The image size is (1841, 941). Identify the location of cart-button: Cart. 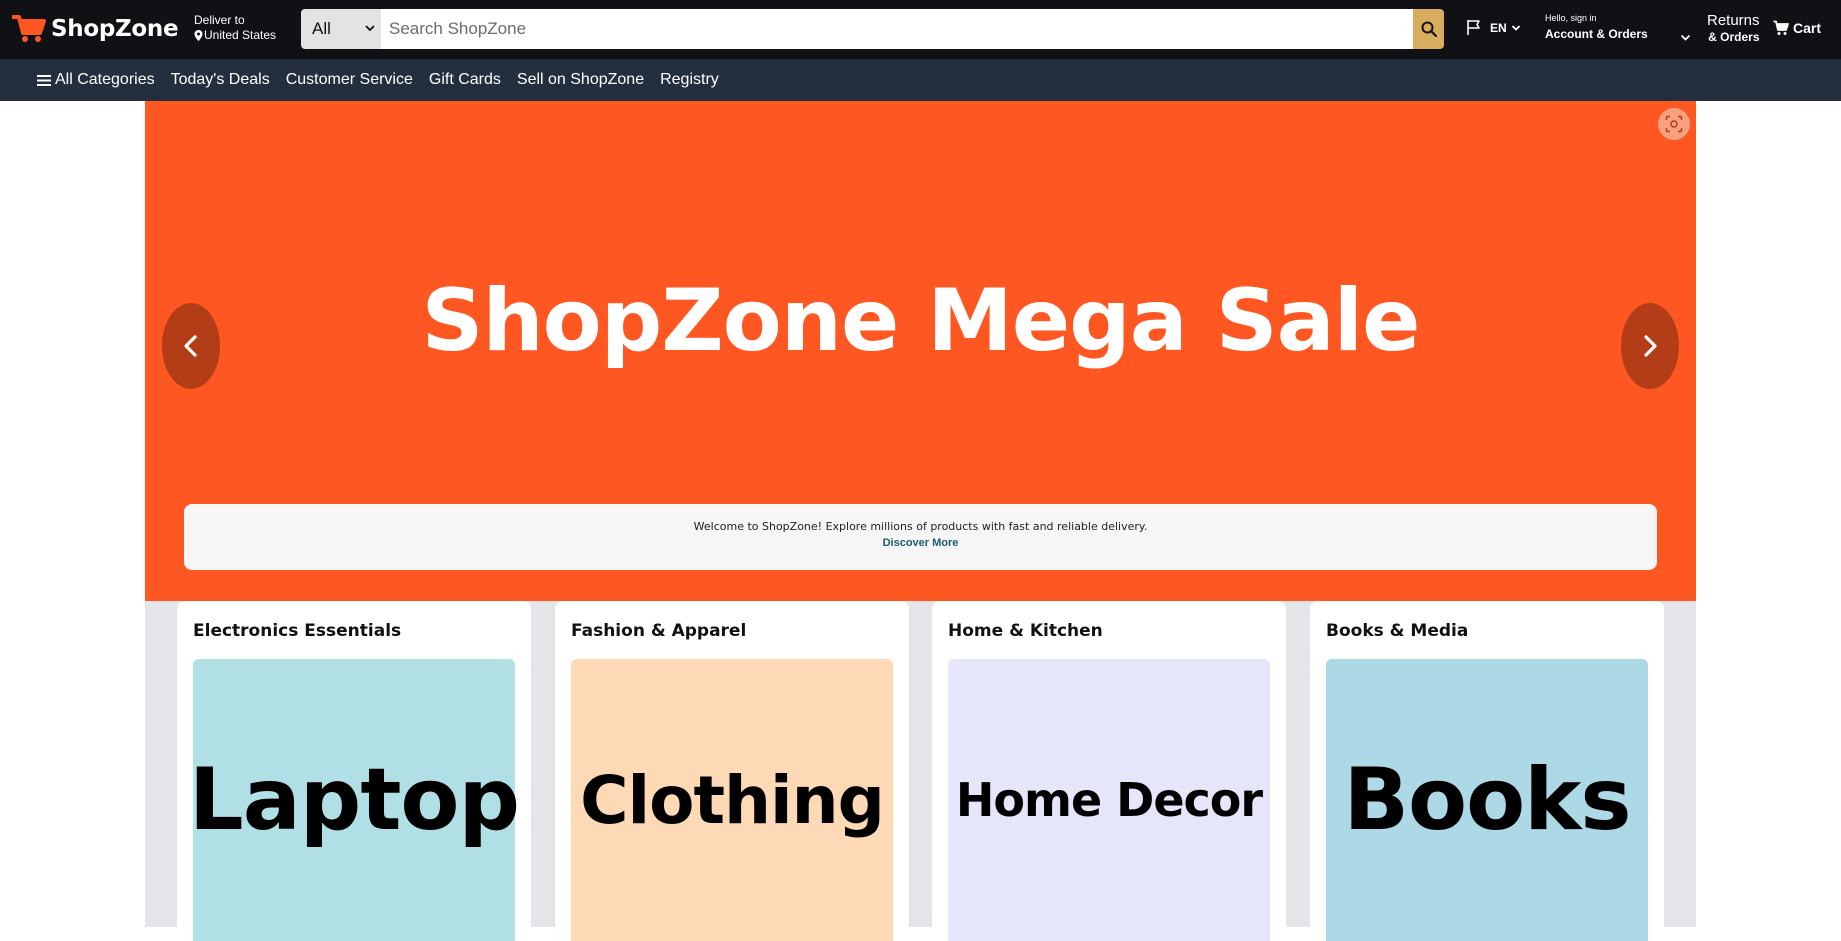
(1797, 28).